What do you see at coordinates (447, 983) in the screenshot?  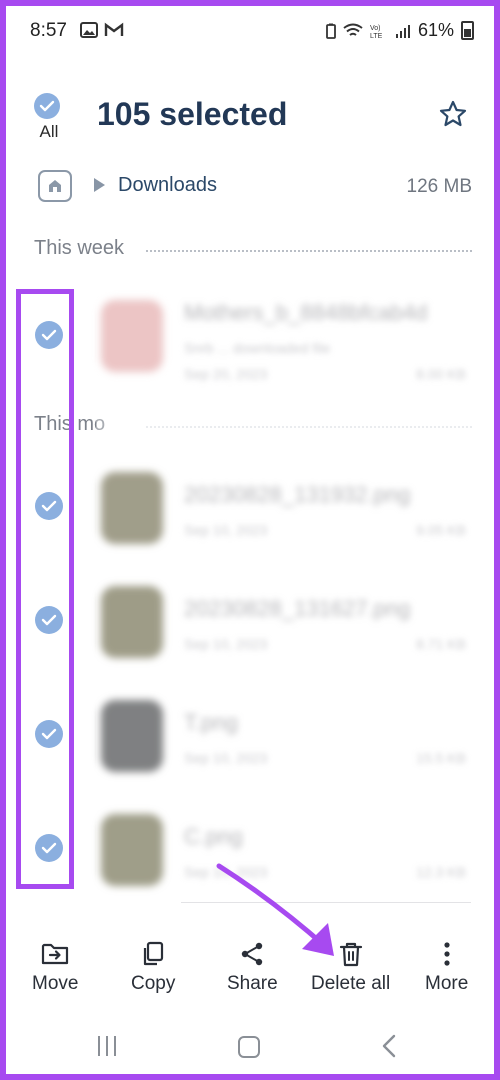 I see `more-label: More` at bounding box center [447, 983].